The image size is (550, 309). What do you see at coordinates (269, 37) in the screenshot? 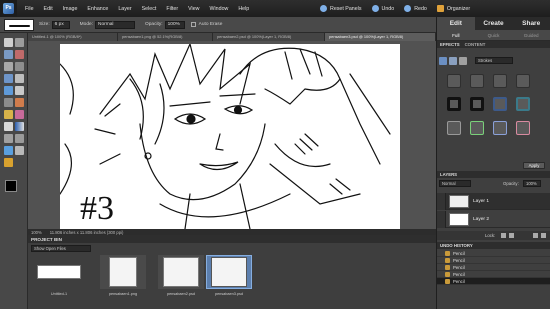
I see `doc-tab-pensabaen2: pensabaen2.psd @ 100%(Layer 1, RGB/8)` at bounding box center [269, 37].